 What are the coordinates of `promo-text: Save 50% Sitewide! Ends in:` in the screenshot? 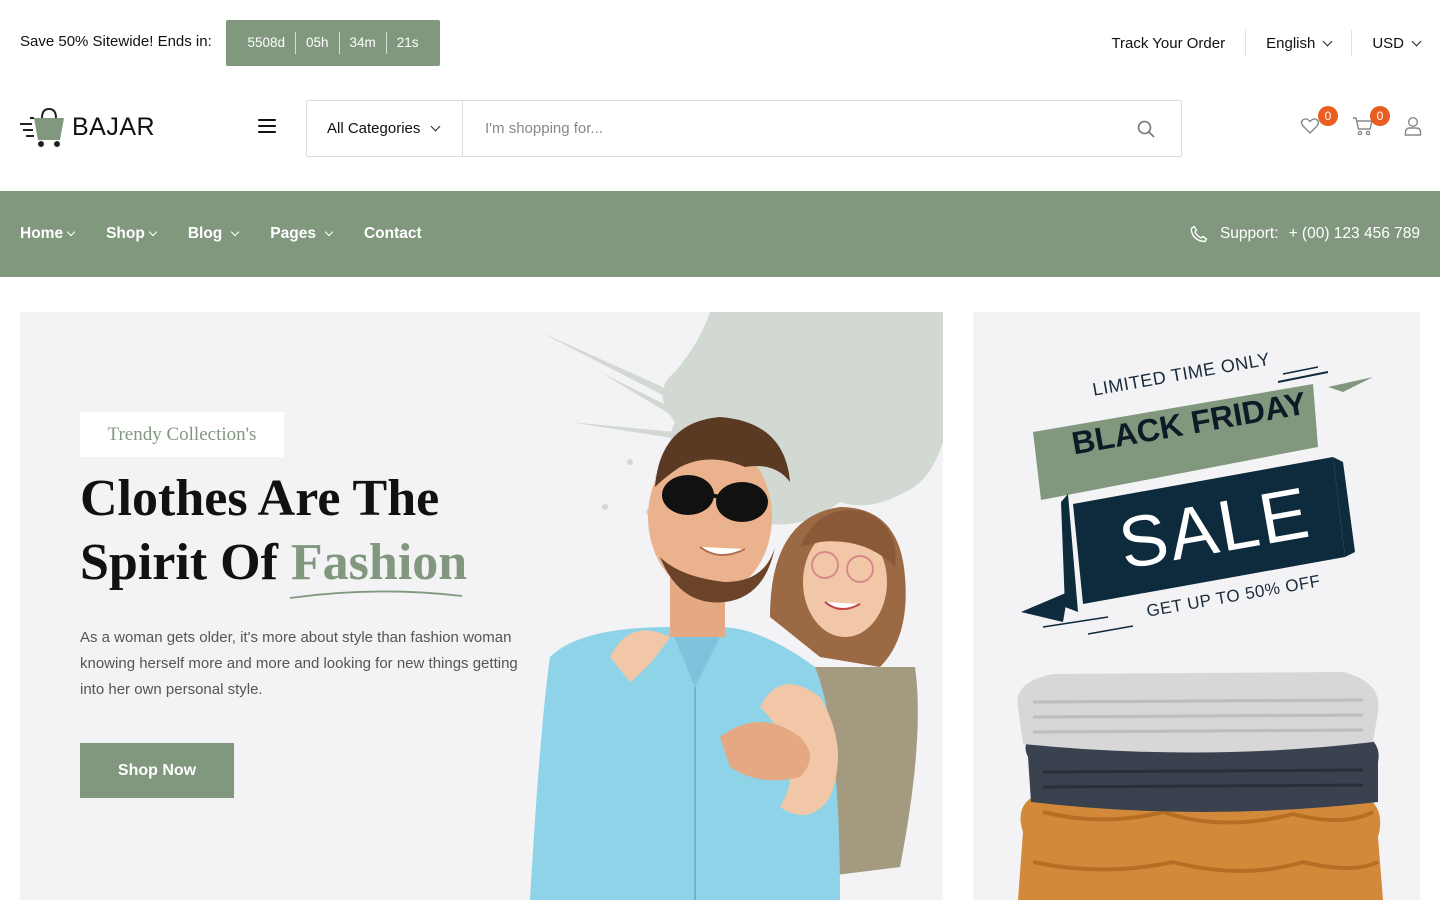 It's located at (116, 41).